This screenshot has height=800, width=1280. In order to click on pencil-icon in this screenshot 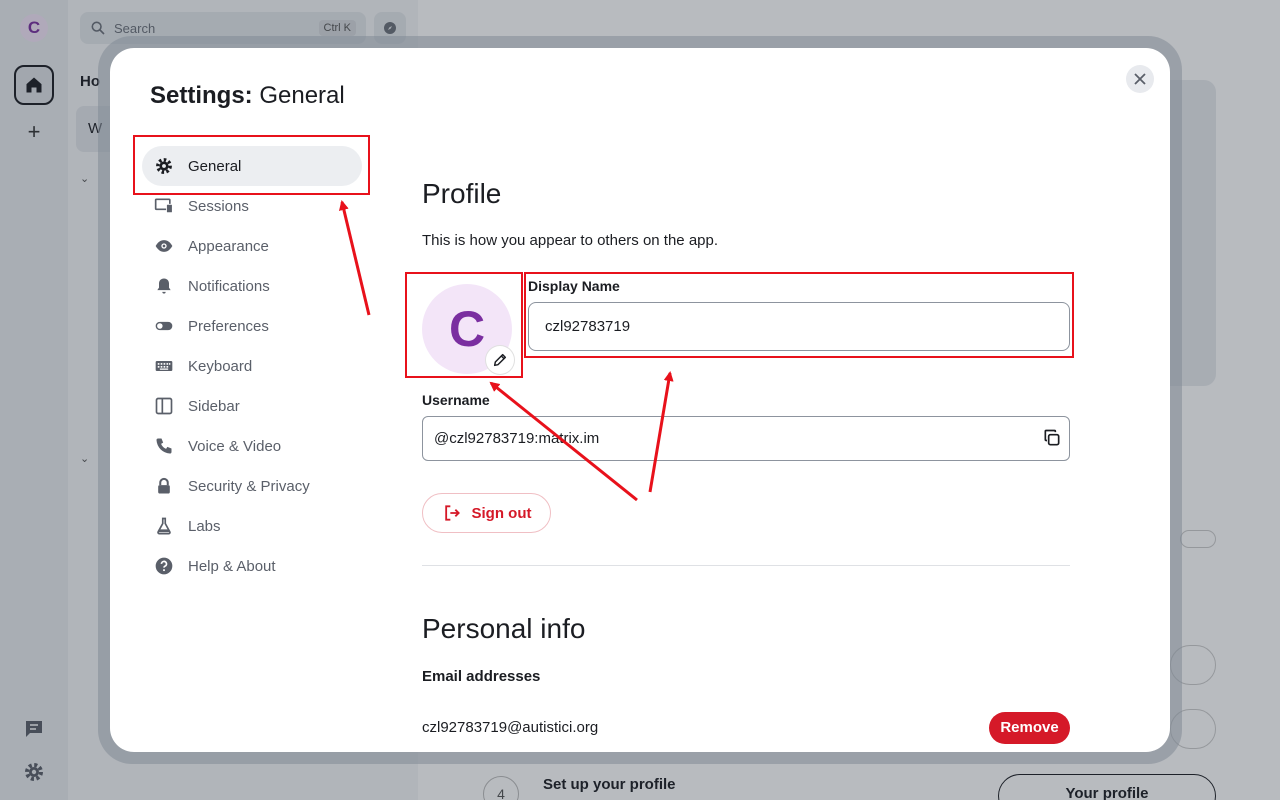, I will do `click(500, 360)`.